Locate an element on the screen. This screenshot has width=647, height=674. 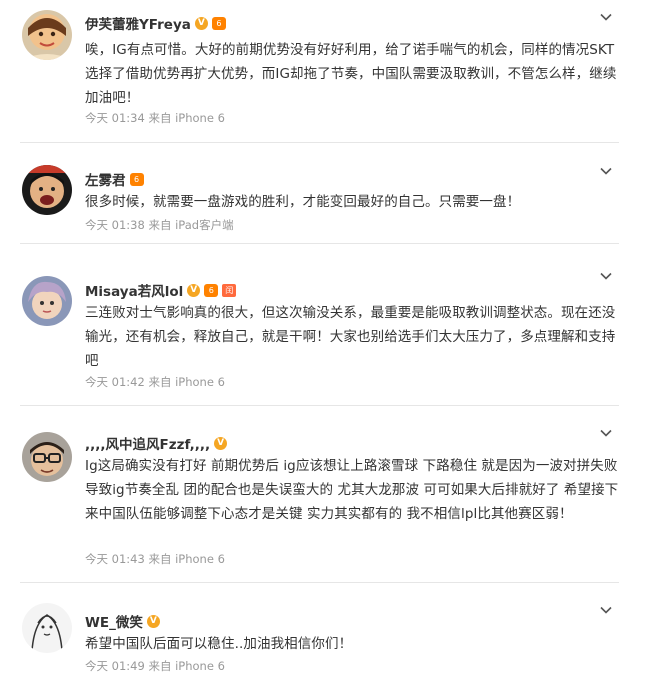
comment-text: 希望中国队后面可以稳住..加油我相信你们！ is located at coordinates (219, 644).